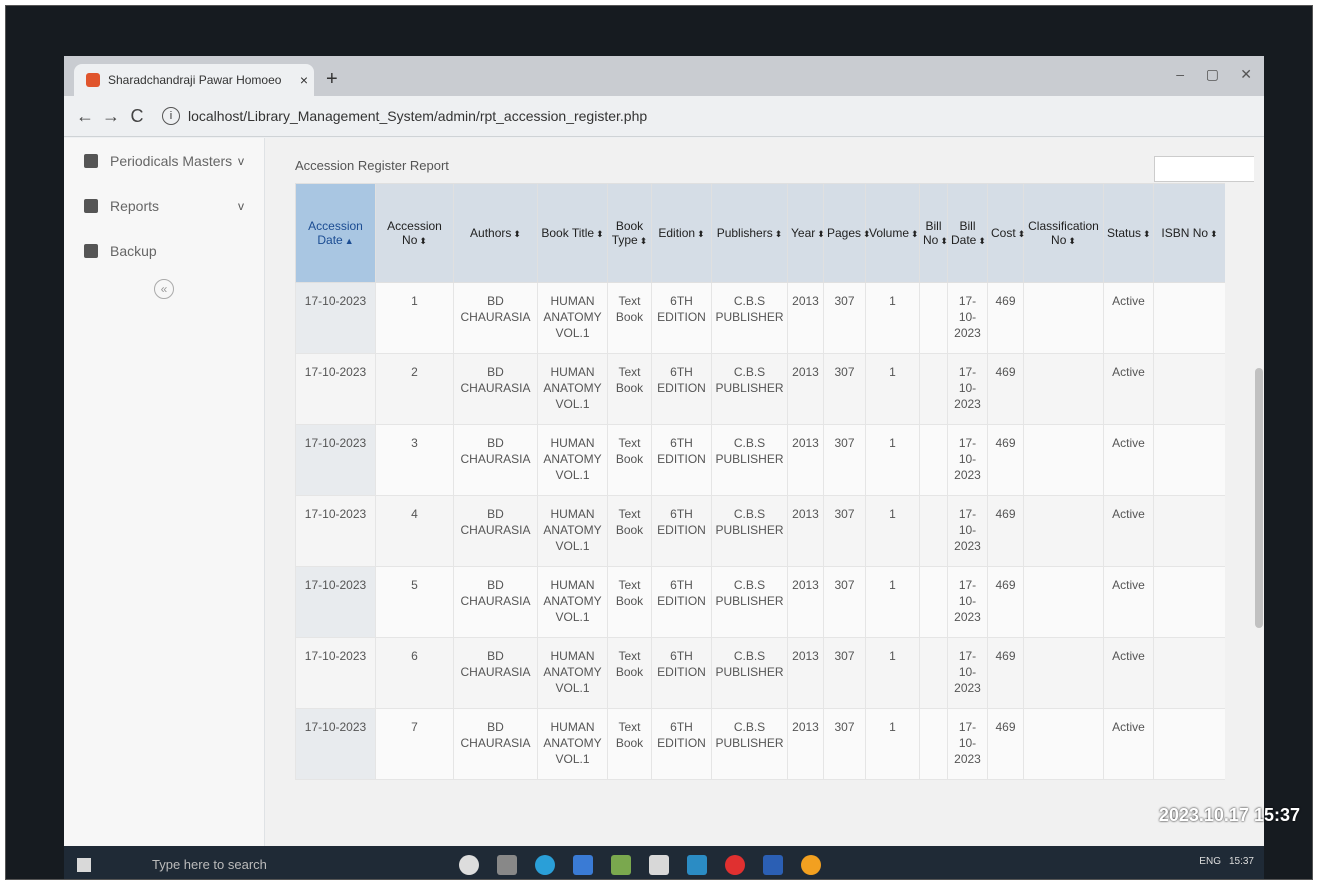 The height and width of the screenshot is (883, 1318). Describe the element at coordinates (749, 233) in the screenshot. I see `column-header: Publishers ⬍` at that location.